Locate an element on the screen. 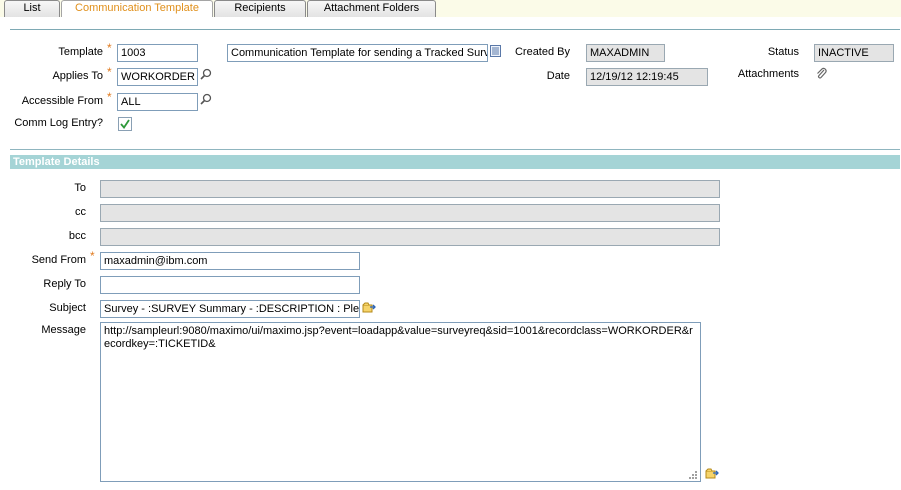  status-field: INACTIVE is located at coordinates (854, 53).